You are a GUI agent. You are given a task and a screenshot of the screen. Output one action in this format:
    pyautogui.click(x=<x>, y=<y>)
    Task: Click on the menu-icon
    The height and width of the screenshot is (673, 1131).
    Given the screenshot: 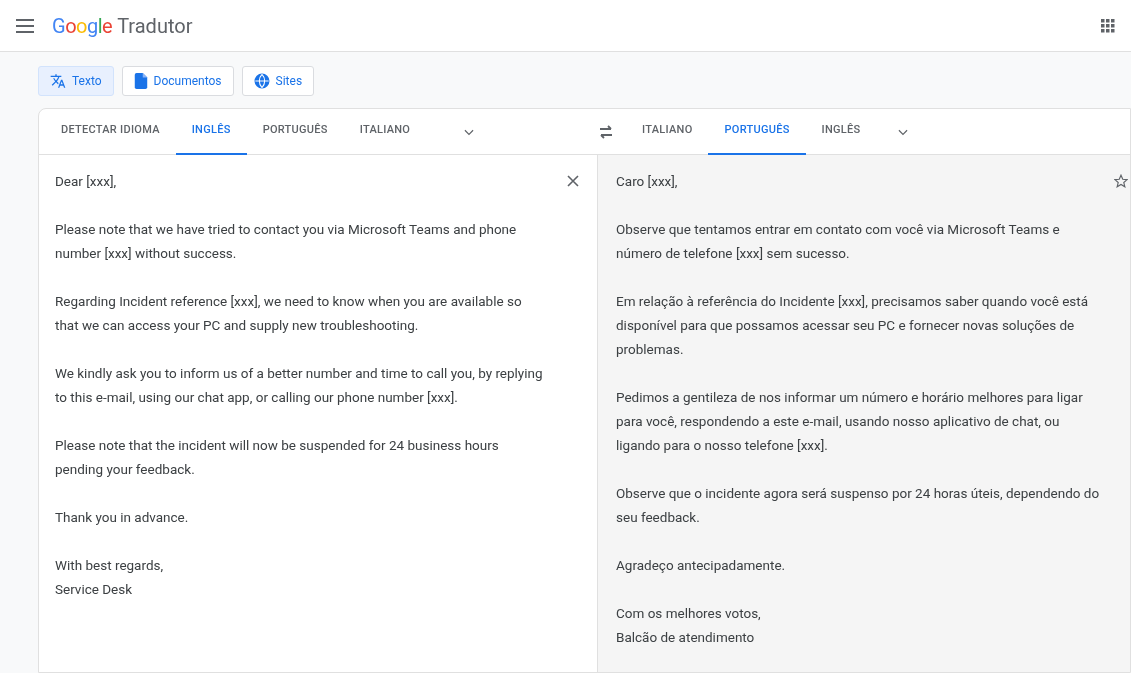 What is the action you would take?
    pyautogui.click(x=25, y=25)
    